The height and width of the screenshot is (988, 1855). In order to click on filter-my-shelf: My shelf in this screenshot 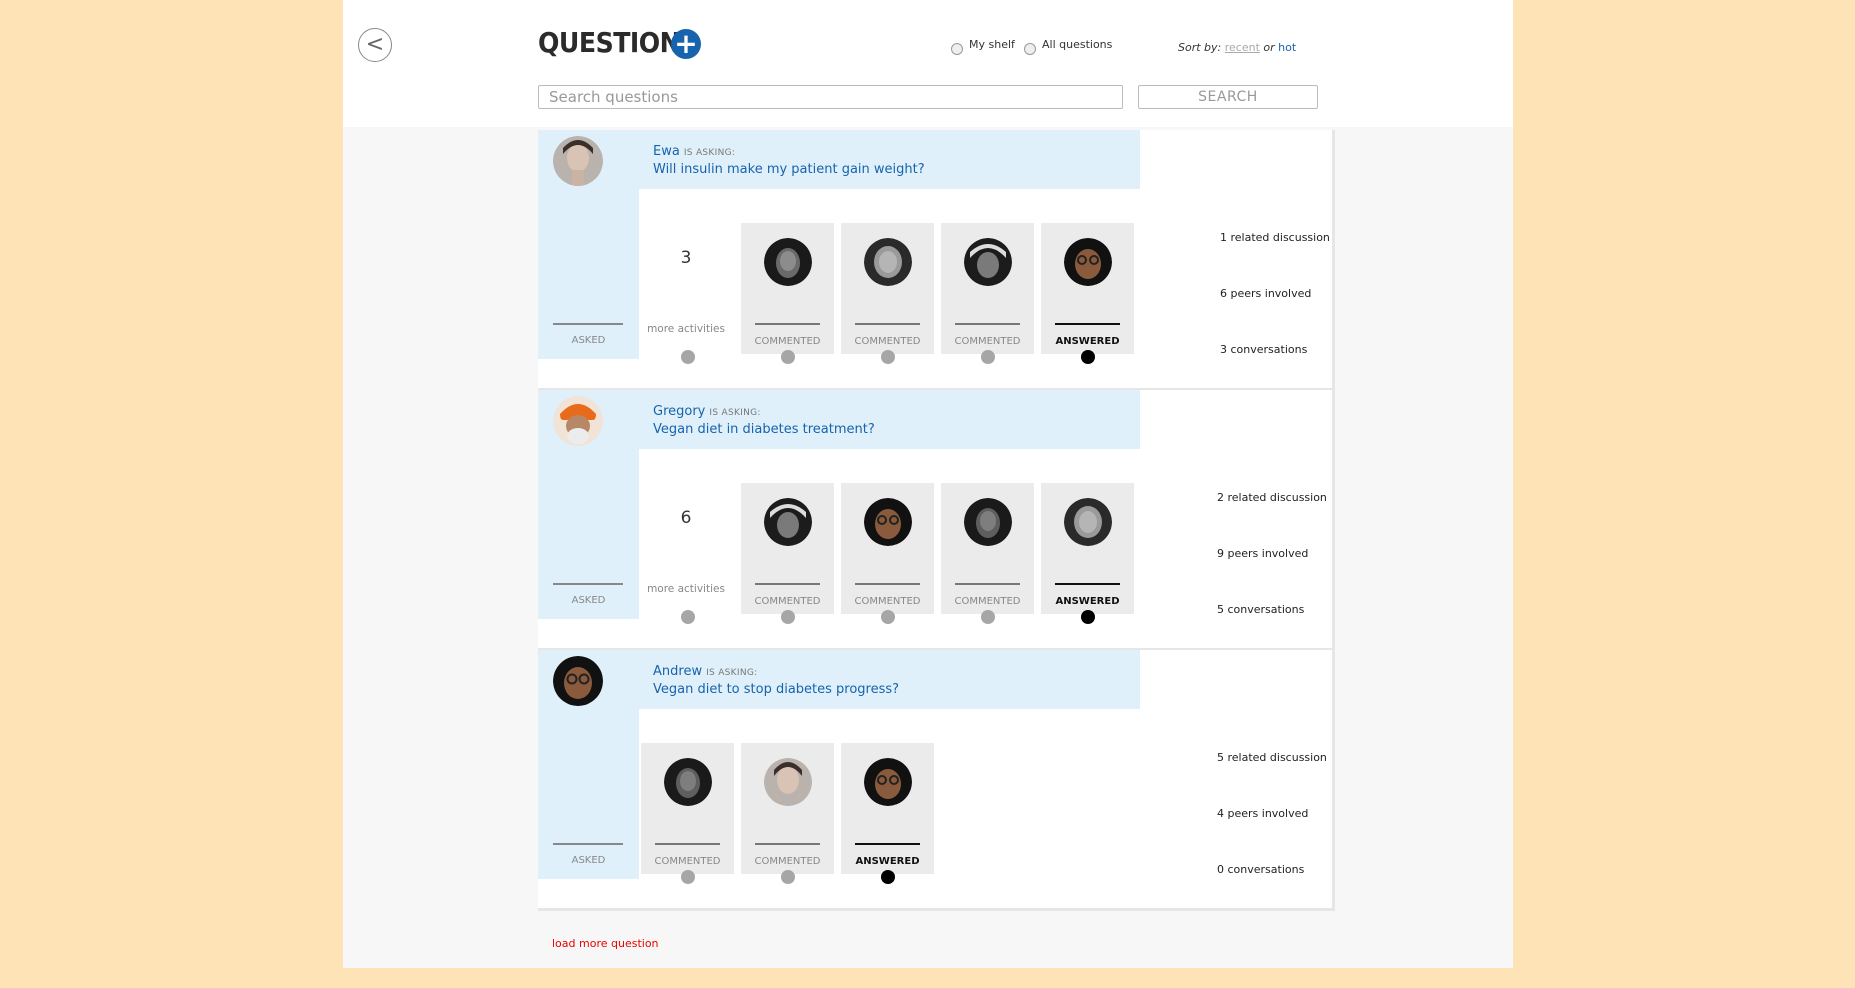, I will do `click(983, 46)`.